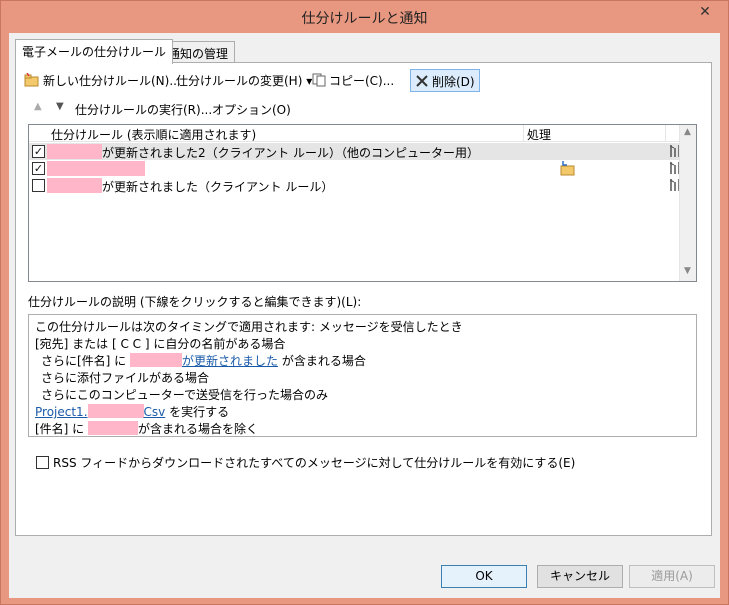 The image size is (729, 605). What do you see at coordinates (687, 203) in the screenshot?
I see `rules-list-scrollbar: ▲ ▼` at bounding box center [687, 203].